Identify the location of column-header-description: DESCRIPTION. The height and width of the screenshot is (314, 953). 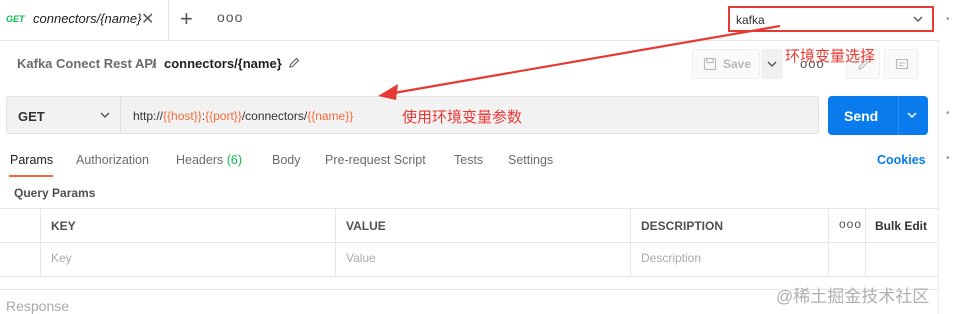
(682, 226).